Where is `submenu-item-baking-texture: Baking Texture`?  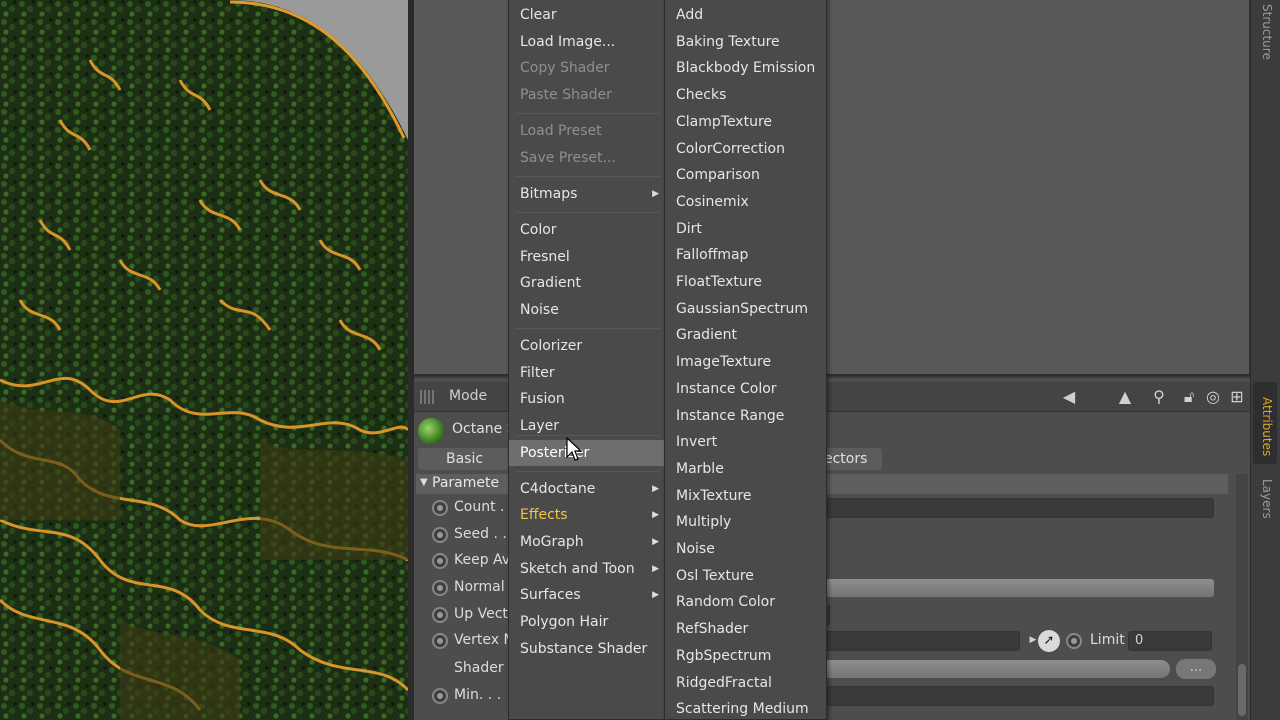
submenu-item-baking-texture: Baking Texture is located at coordinates (745, 42).